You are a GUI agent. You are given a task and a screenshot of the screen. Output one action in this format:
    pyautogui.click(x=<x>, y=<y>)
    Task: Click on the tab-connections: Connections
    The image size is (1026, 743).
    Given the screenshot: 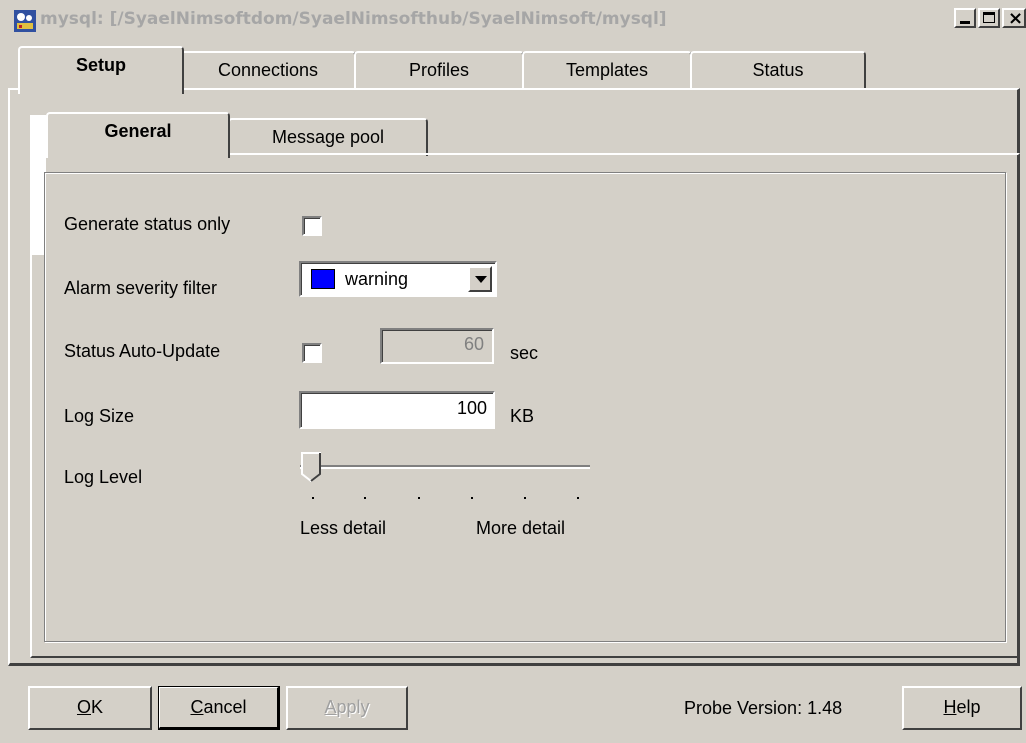 What is the action you would take?
    pyautogui.click(x=268, y=70)
    